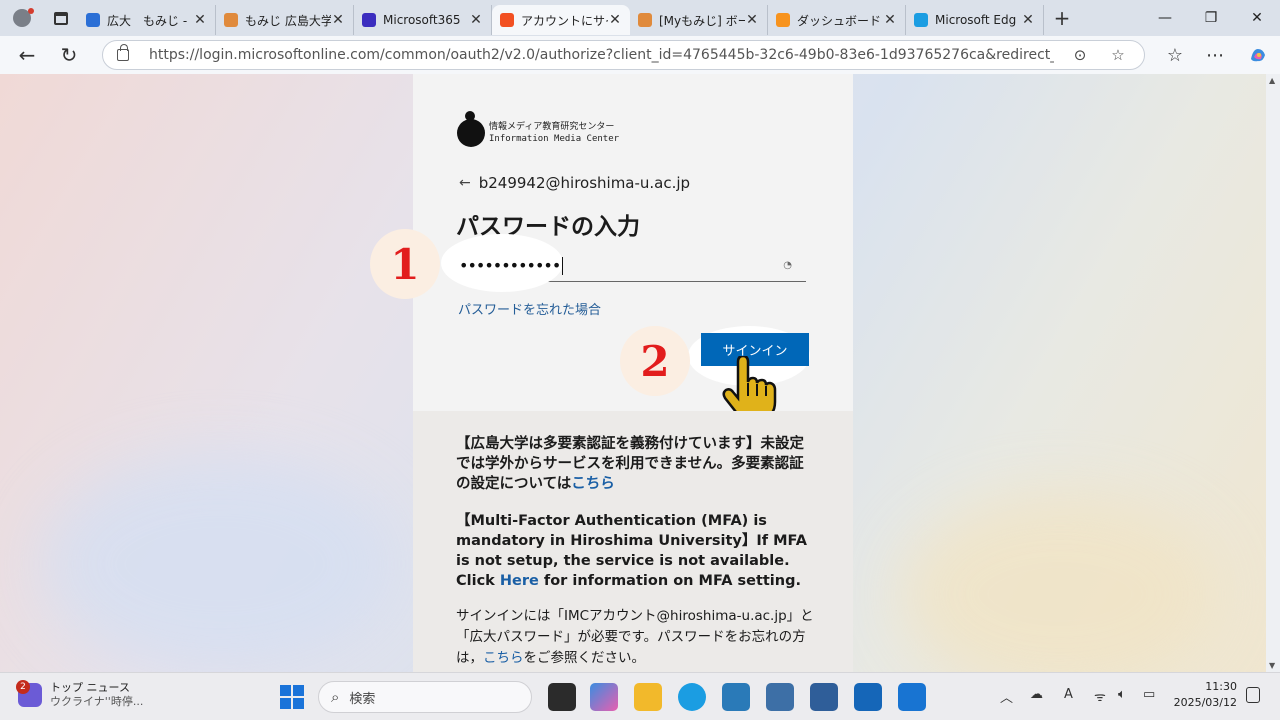 The width and height of the screenshot is (1280, 720). What do you see at coordinates (692, 697) in the screenshot?
I see `edge-taskbar-icon` at bounding box center [692, 697].